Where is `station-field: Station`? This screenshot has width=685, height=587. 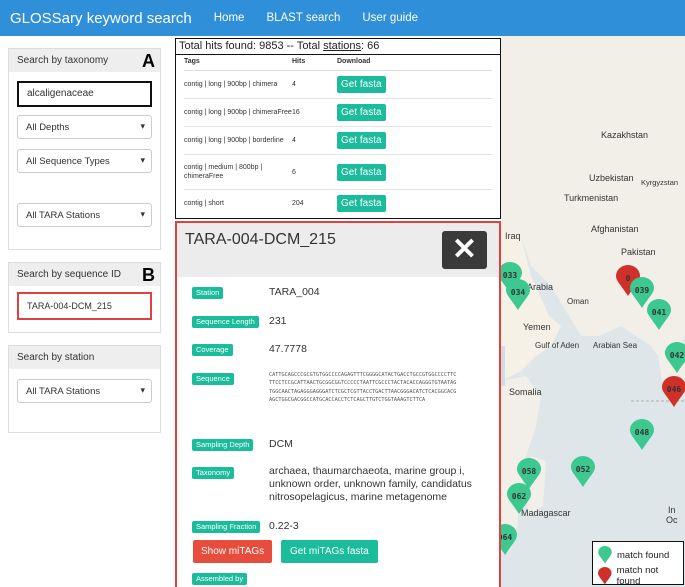
station-field: Station is located at coordinates (208, 293).